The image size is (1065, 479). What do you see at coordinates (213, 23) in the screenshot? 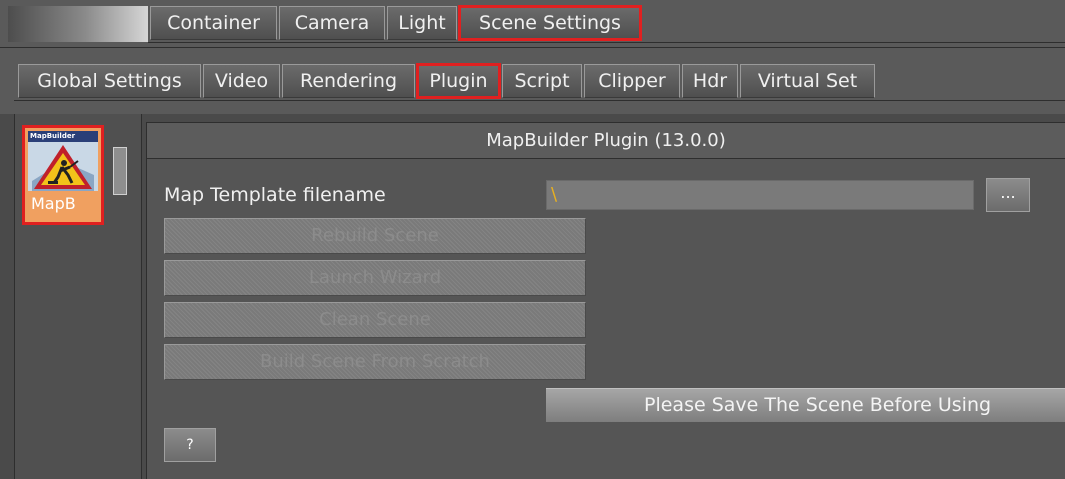
I see `tab-container: Container` at bounding box center [213, 23].